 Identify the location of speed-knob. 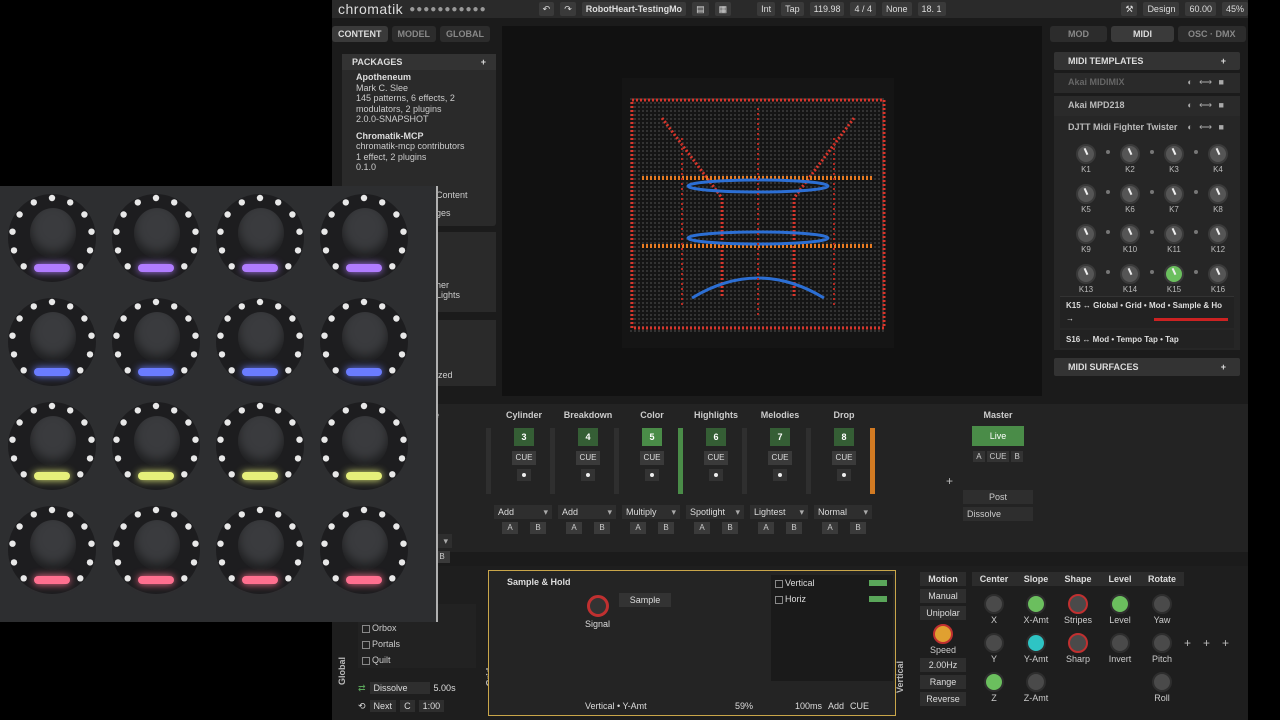
(943, 634).